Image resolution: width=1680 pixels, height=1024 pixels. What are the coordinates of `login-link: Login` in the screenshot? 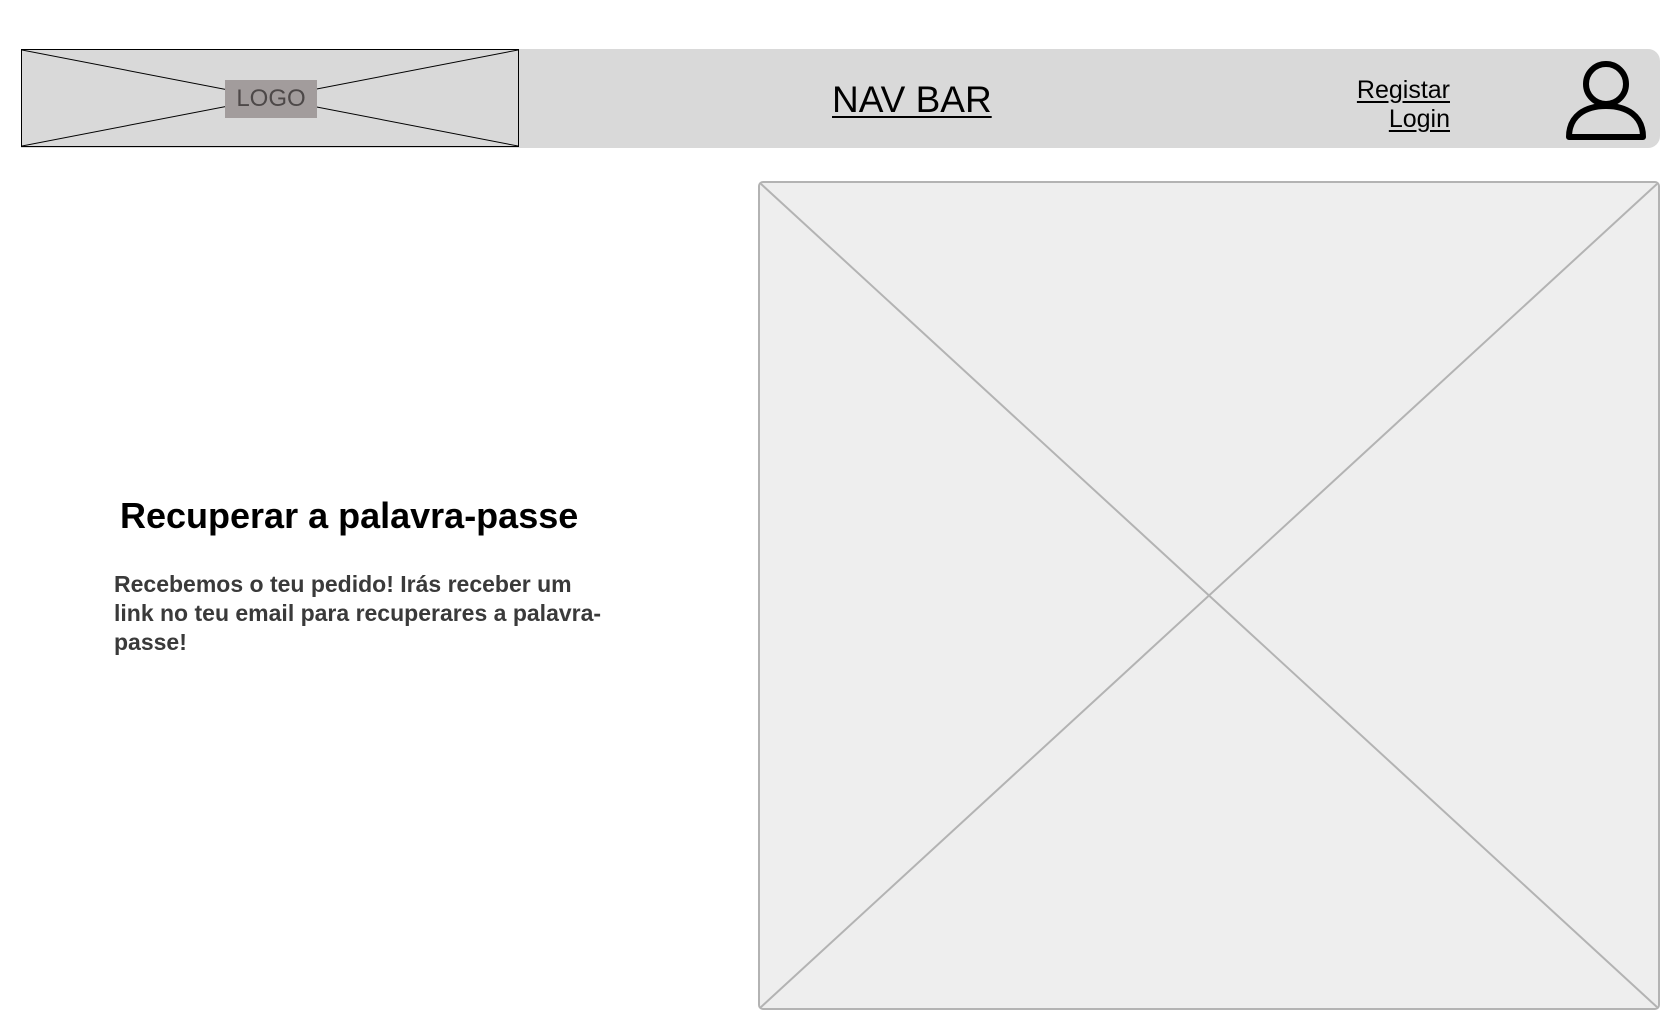 It's located at (1403, 119).